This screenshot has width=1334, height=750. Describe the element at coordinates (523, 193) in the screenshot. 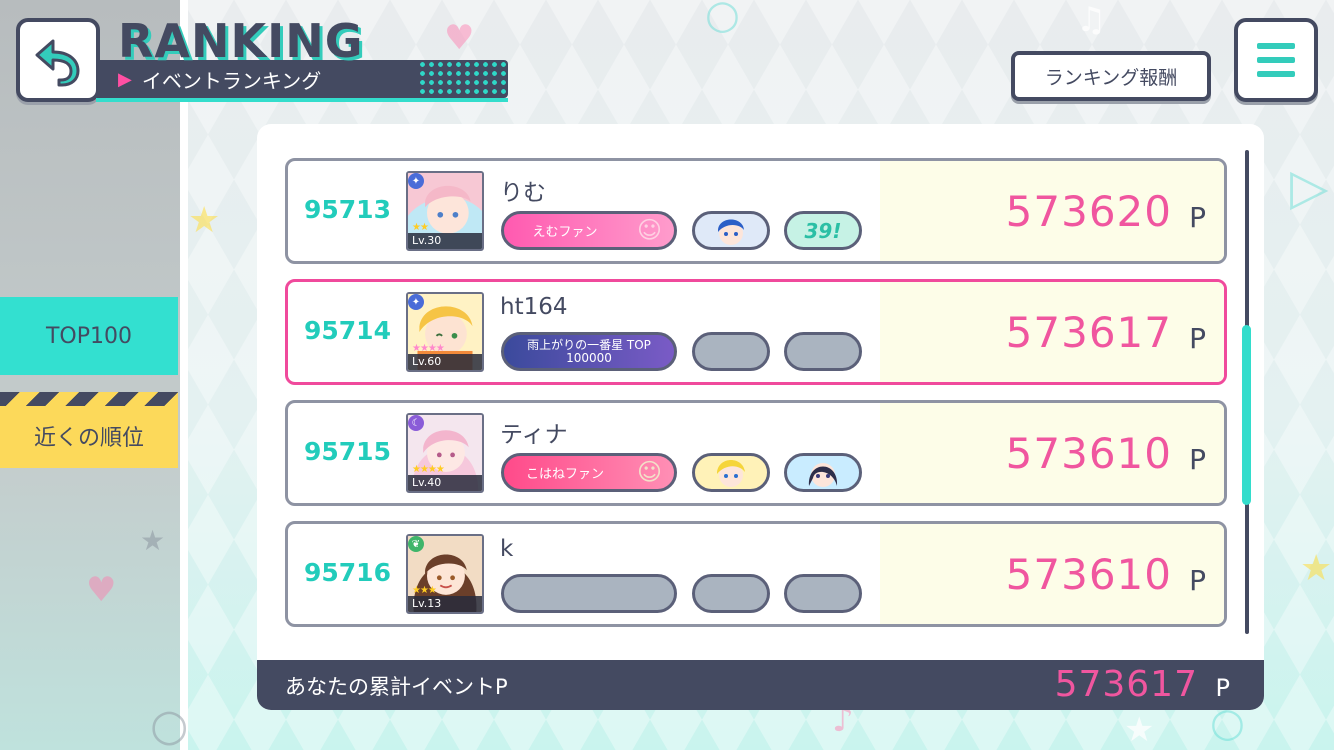

I see `player-name: りむ` at that location.